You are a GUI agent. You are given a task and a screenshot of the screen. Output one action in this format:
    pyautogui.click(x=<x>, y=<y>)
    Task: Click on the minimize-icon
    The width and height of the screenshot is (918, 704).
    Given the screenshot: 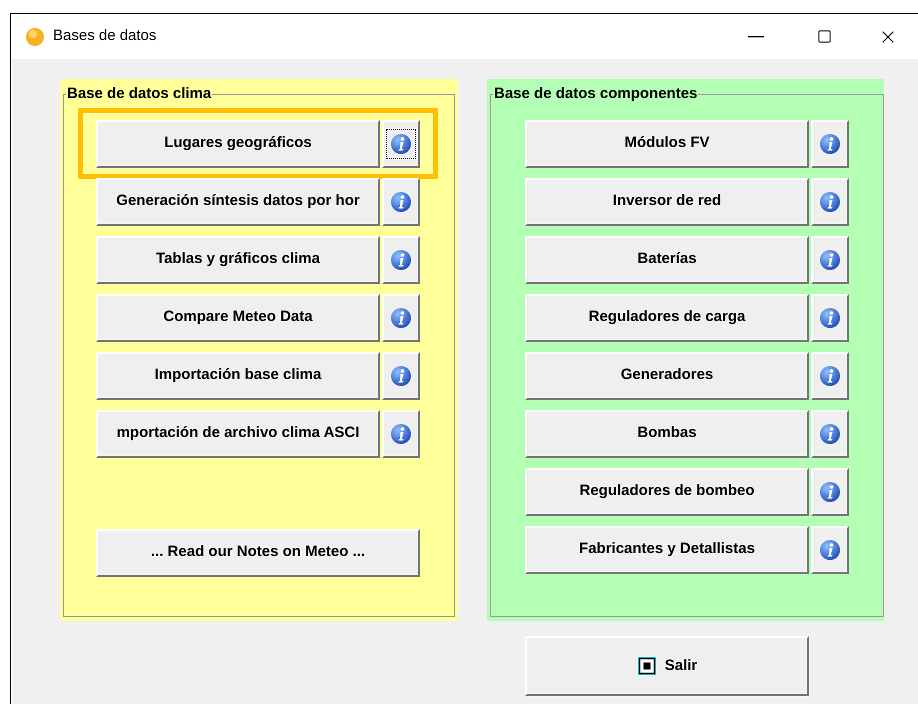 What is the action you would take?
    pyautogui.click(x=756, y=37)
    